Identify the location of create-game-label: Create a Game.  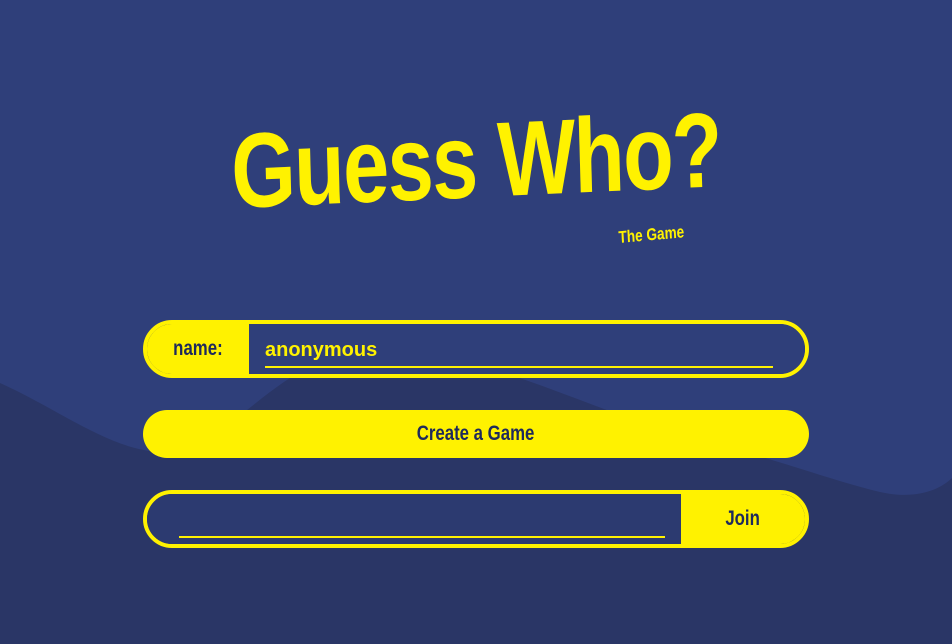
(476, 433).